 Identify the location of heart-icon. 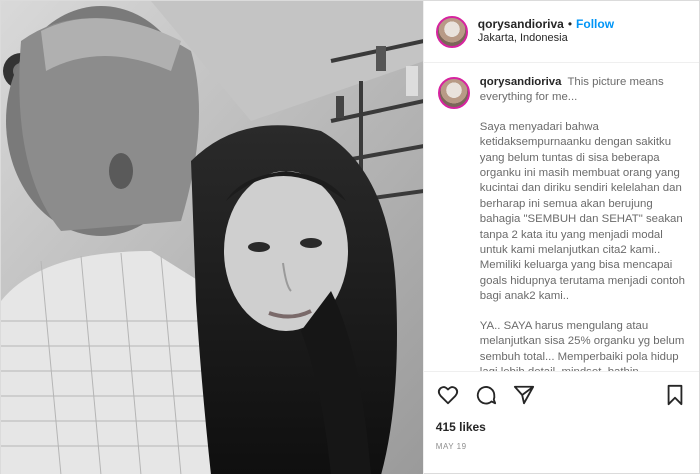
(448, 395).